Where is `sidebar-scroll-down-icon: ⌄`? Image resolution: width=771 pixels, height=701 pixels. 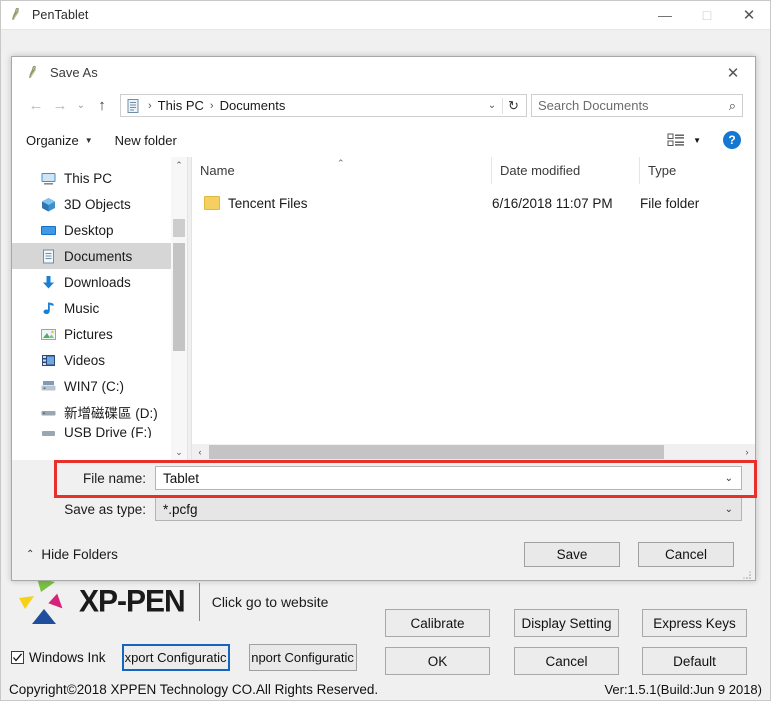
sidebar-scroll-down-icon: ⌄ is located at coordinates (179, 452).